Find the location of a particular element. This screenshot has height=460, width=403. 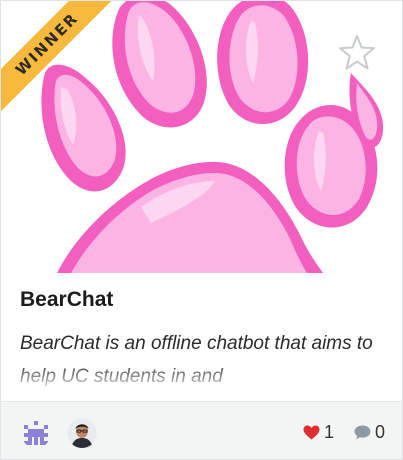

like-button: 1 is located at coordinates (318, 432).